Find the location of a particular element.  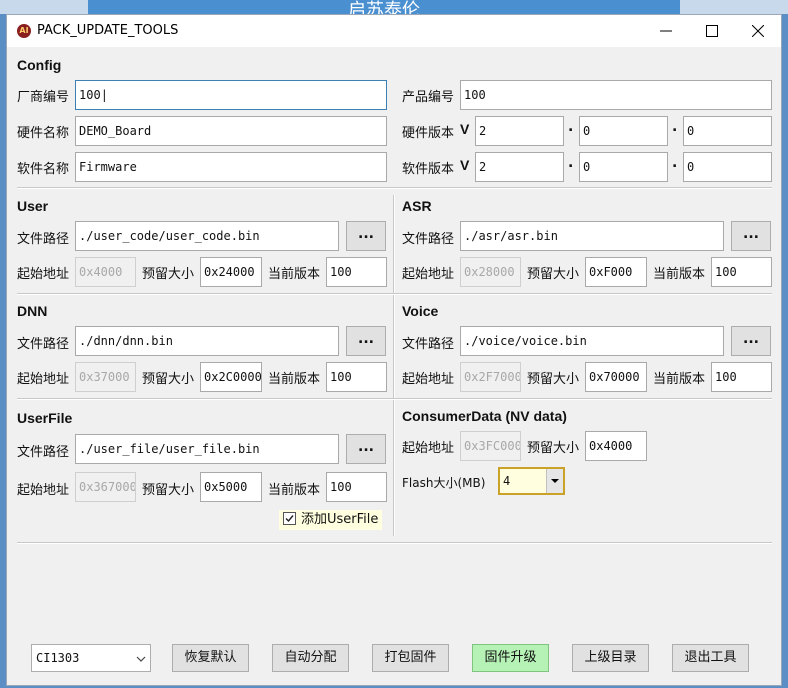

asr-path-input: ./asr/asr.bin is located at coordinates (592, 236).